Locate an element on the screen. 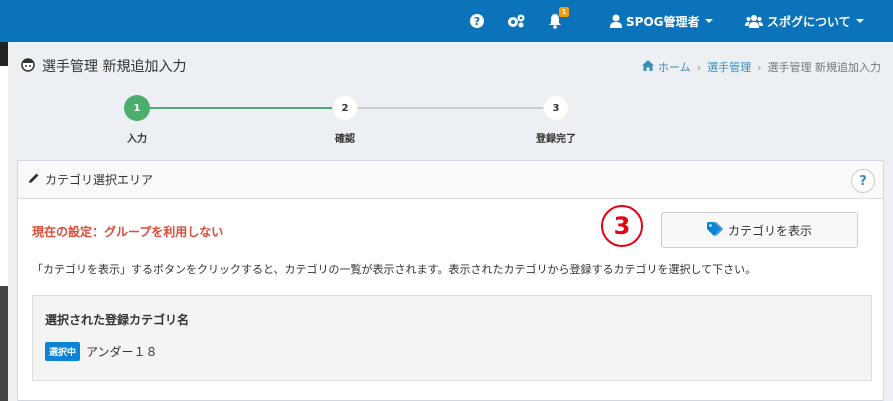 This screenshot has width=893, height=401. page-title: 選手管理 新規追加入力 is located at coordinates (103, 66).